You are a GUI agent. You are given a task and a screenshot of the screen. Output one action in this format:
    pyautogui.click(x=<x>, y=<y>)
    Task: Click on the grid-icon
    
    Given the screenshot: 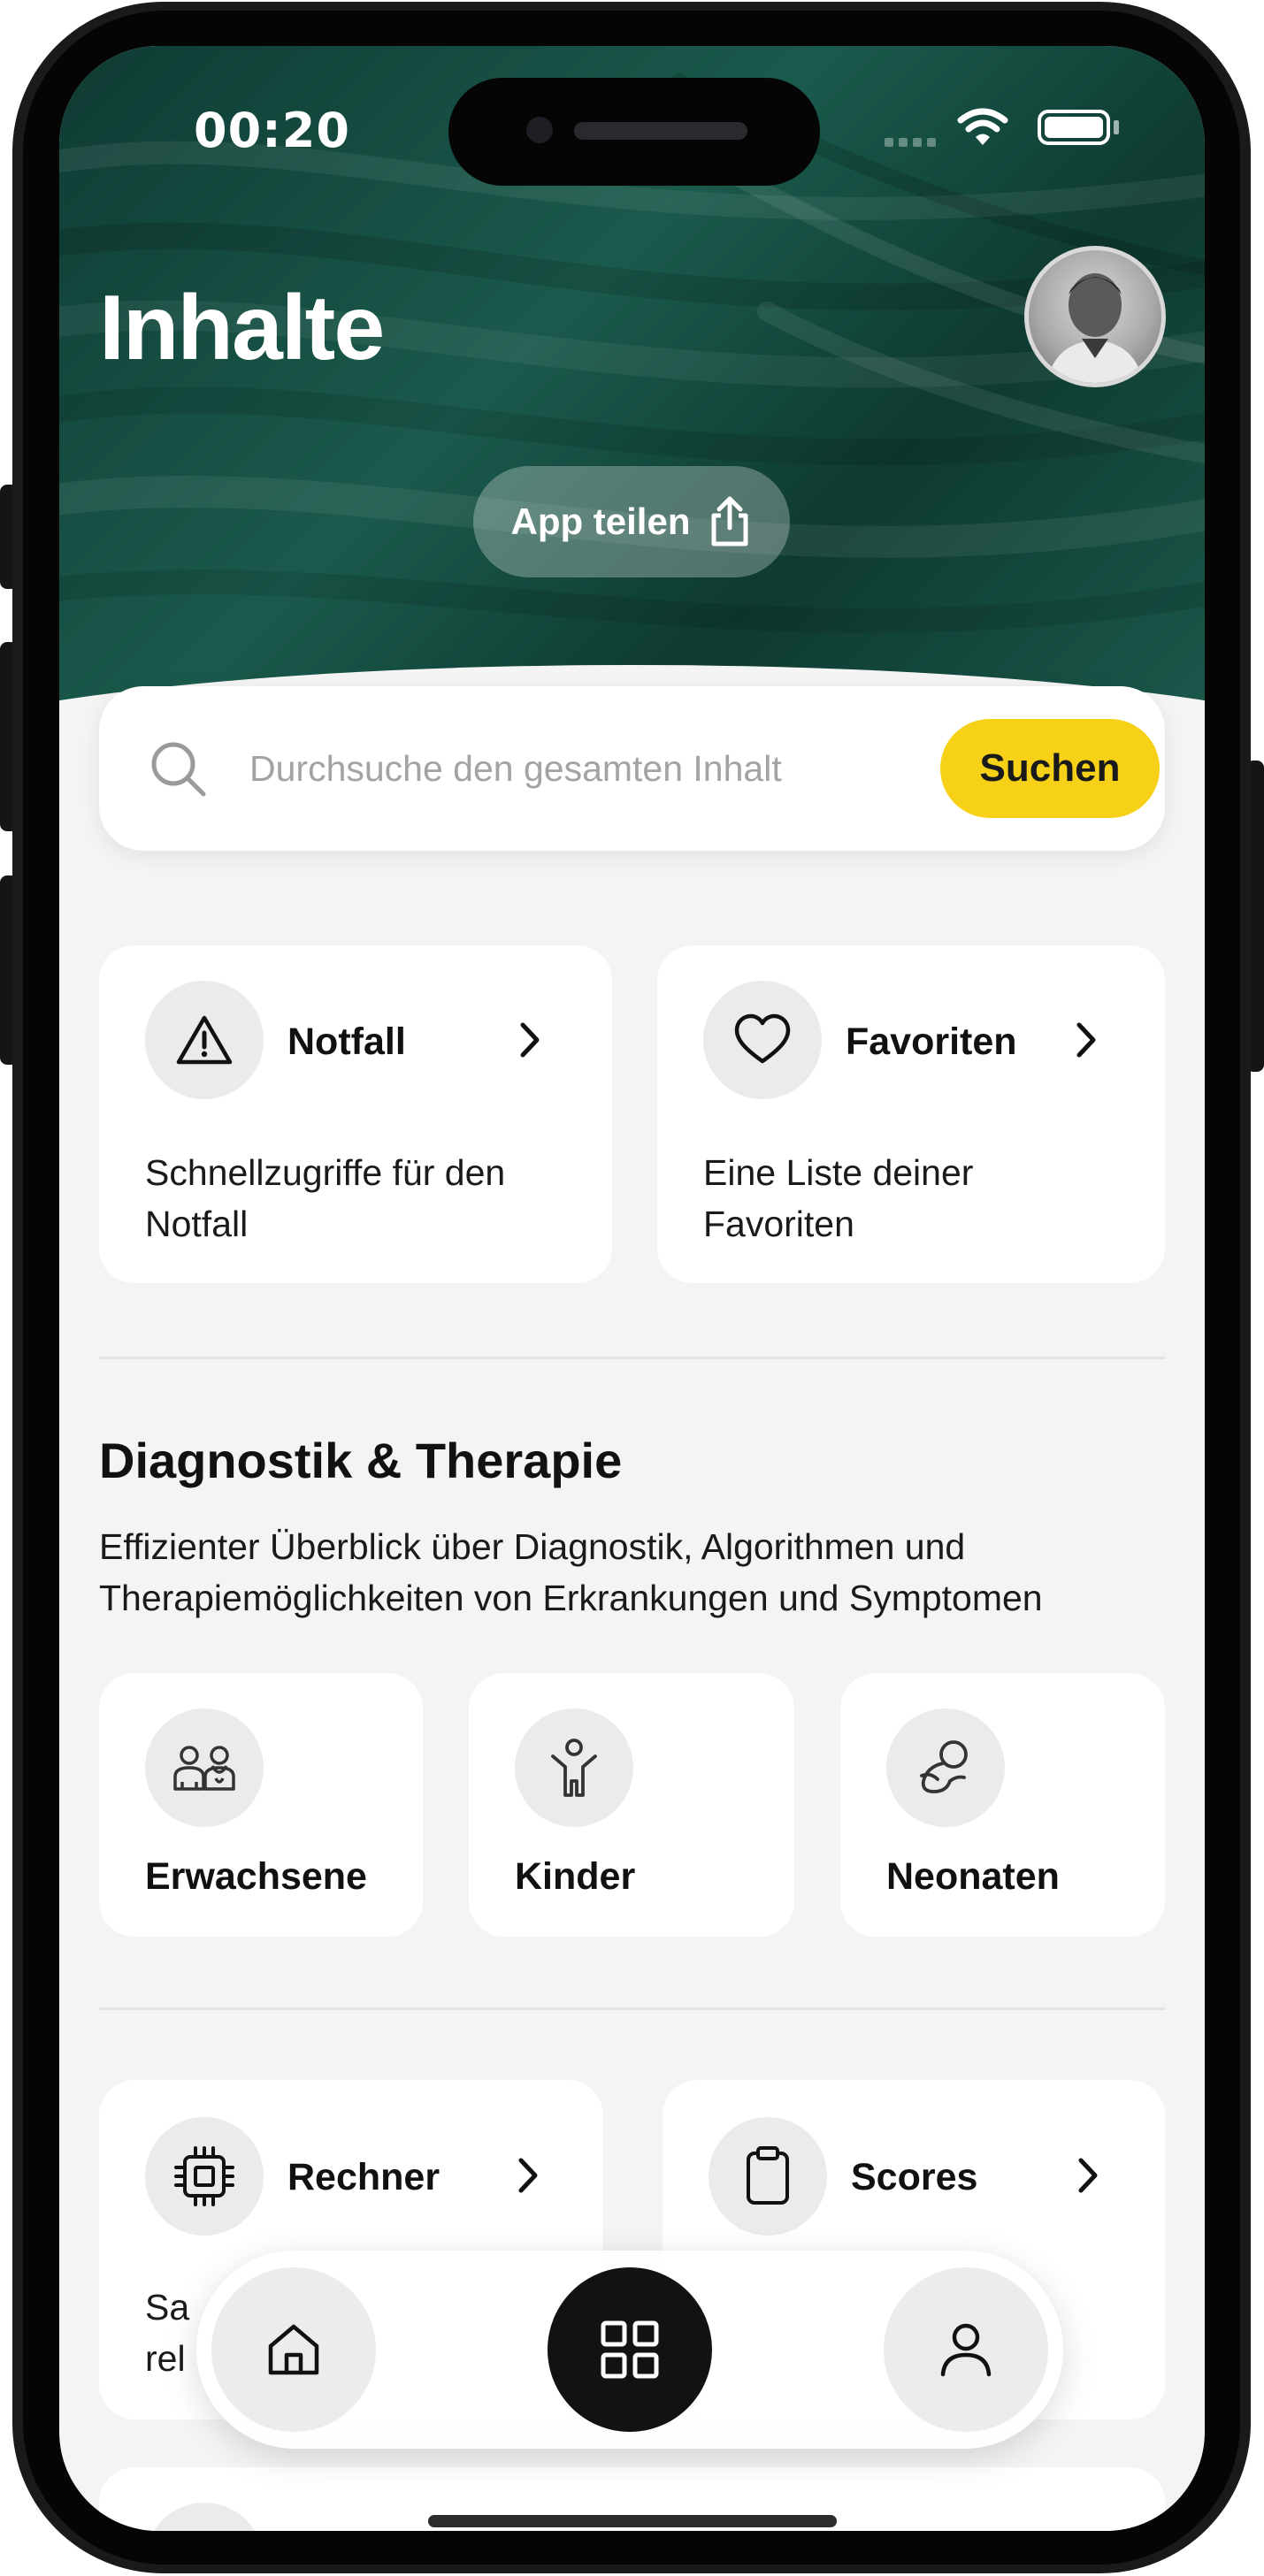 What is the action you would take?
    pyautogui.click(x=630, y=2349)
    